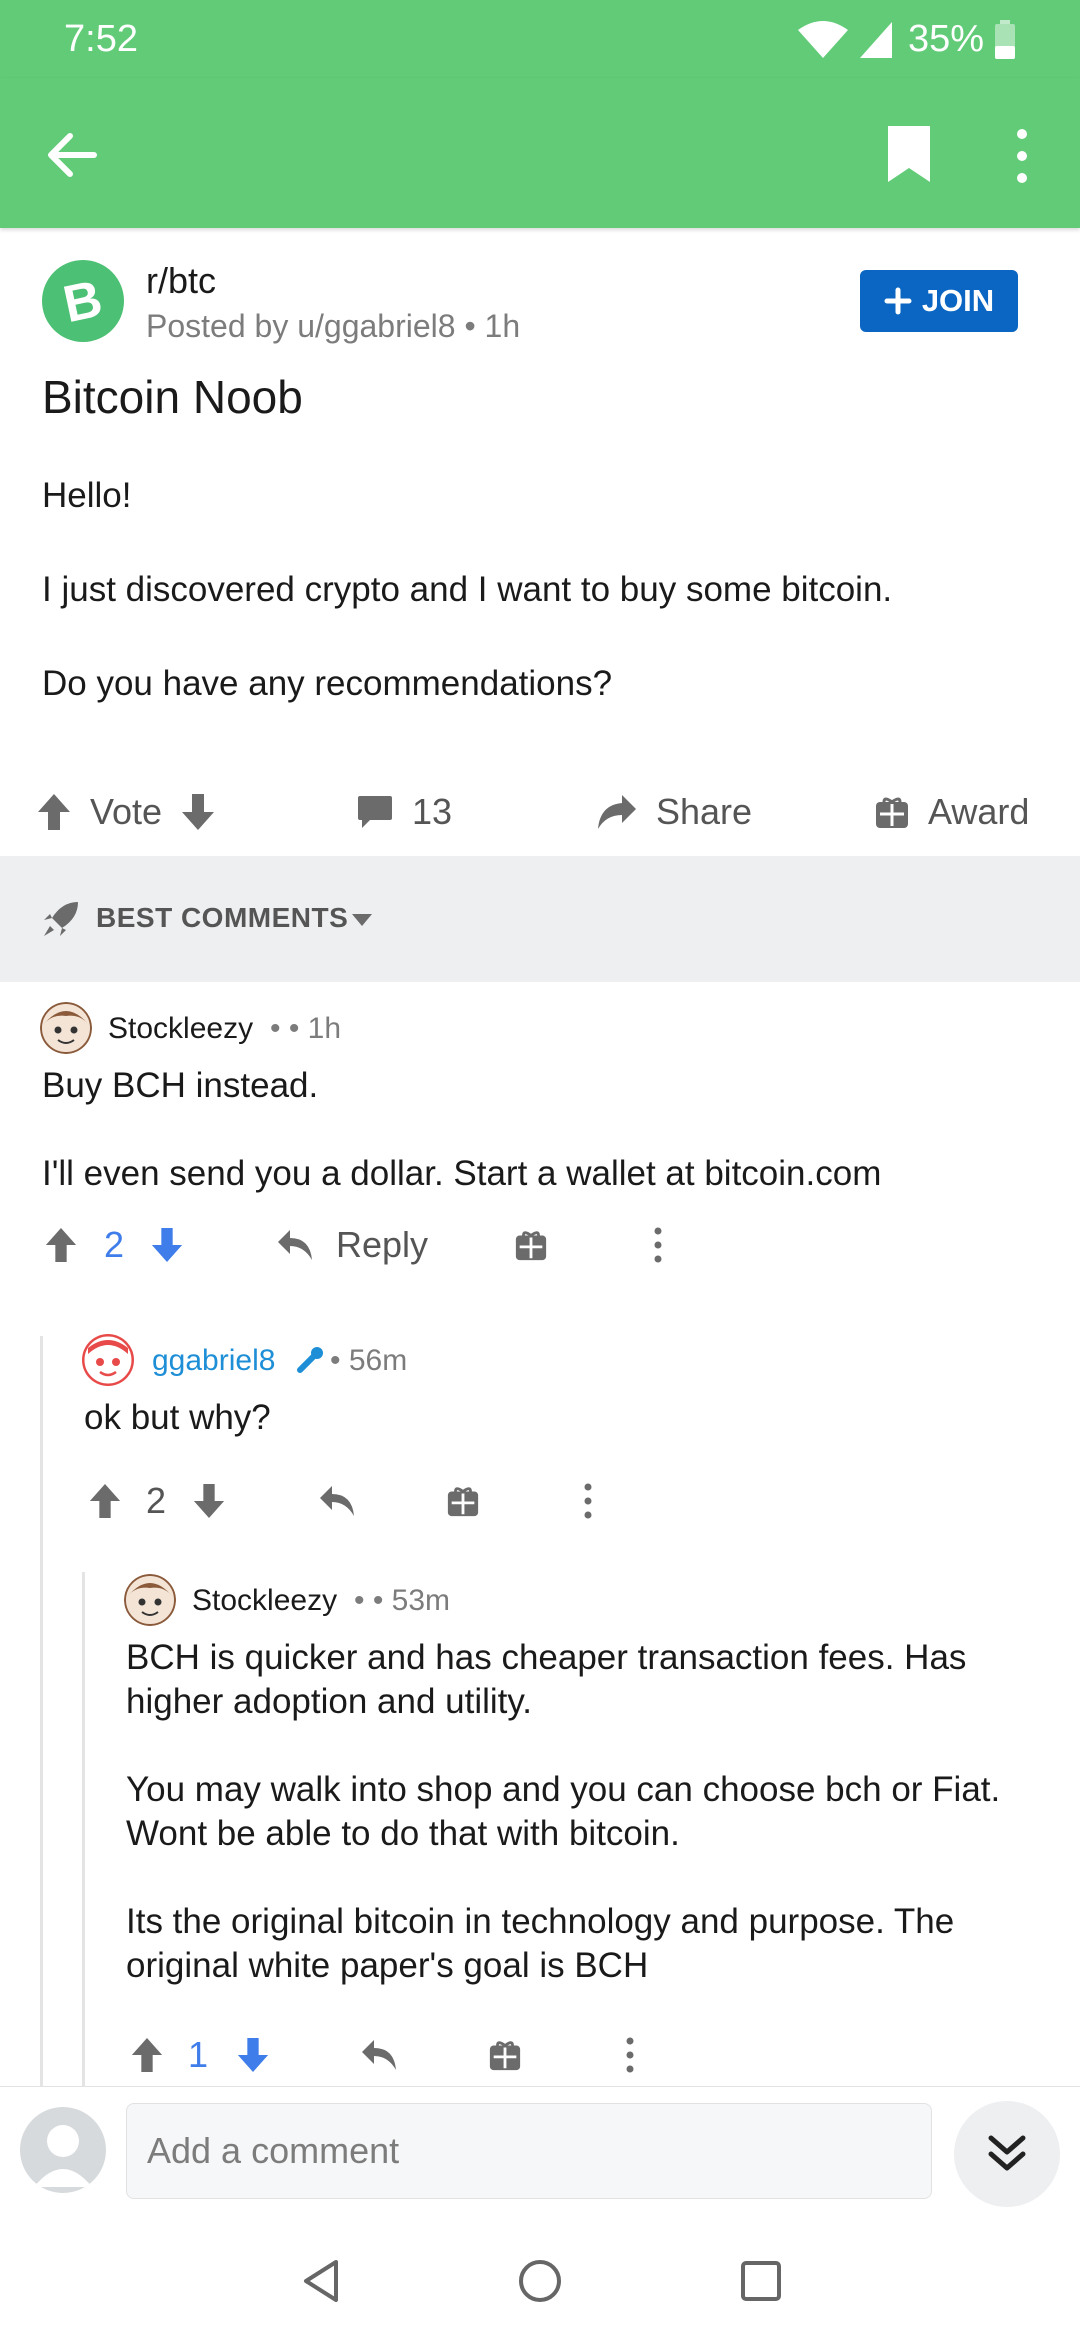 This screenshot has width=1080, height=2340. I want to click on back-arrow-icon, so click(71, 155).